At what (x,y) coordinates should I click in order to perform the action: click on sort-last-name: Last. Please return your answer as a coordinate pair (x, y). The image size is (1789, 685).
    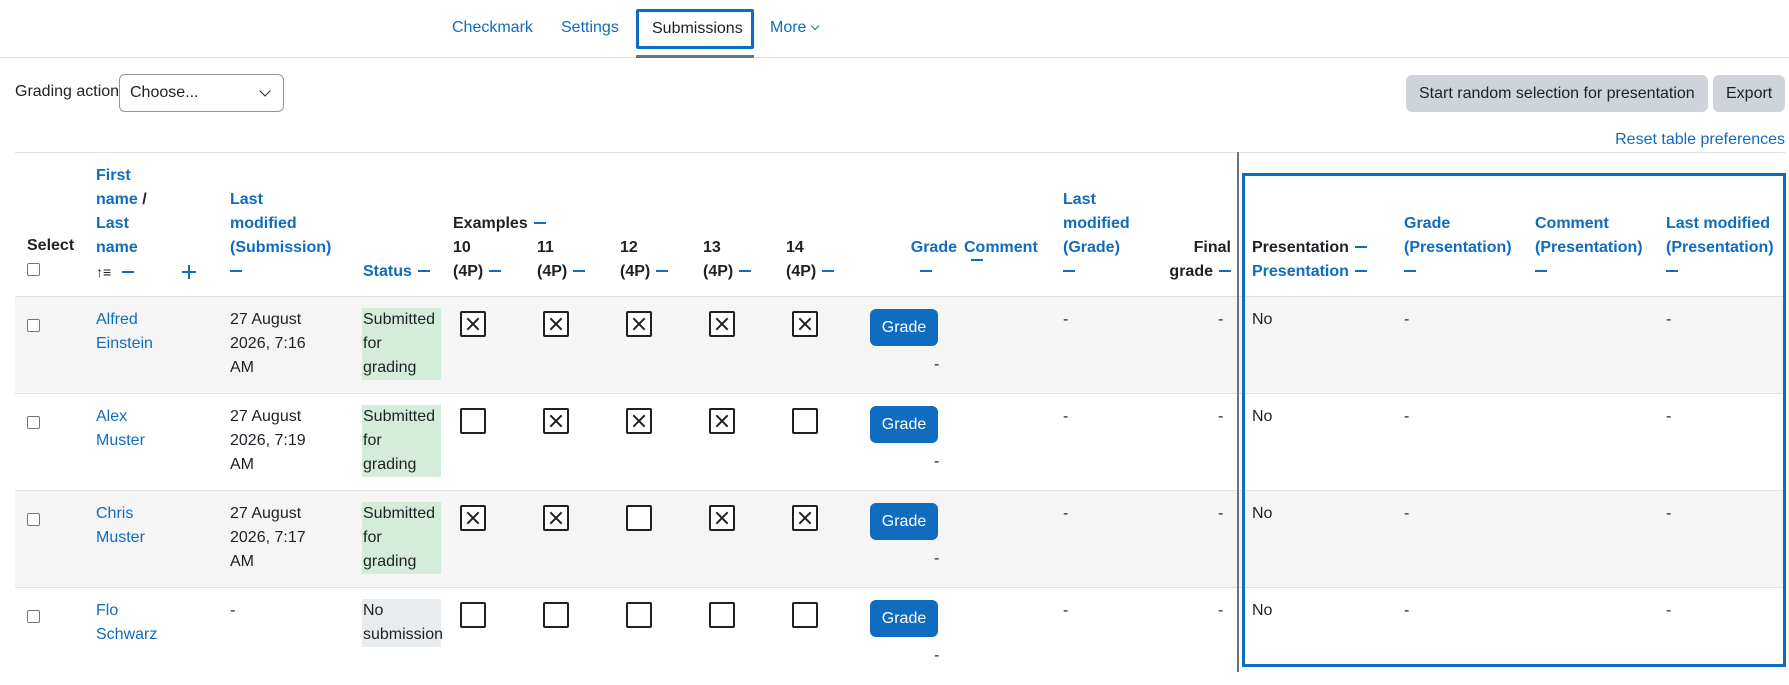
    Looking at the image, I should click on (112, 223).